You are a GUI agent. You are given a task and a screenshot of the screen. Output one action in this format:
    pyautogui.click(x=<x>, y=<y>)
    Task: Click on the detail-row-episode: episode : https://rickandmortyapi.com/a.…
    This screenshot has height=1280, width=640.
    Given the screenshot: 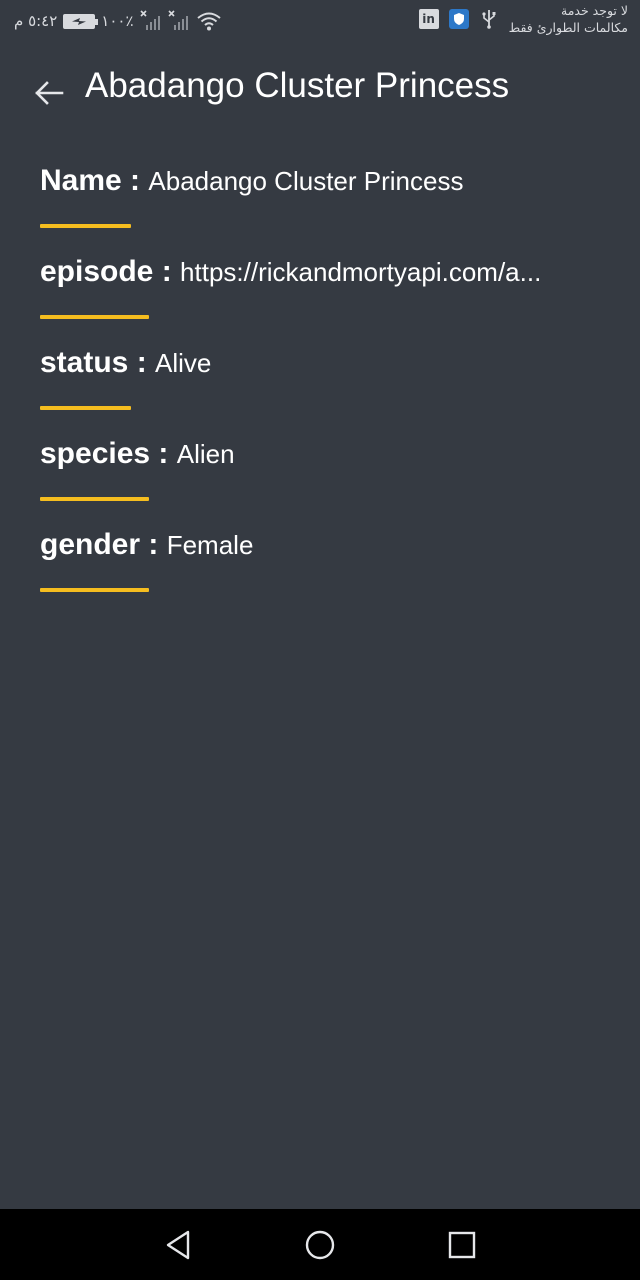 What is the action you would take?
    pyautogui.click(x=320, y=296)
    